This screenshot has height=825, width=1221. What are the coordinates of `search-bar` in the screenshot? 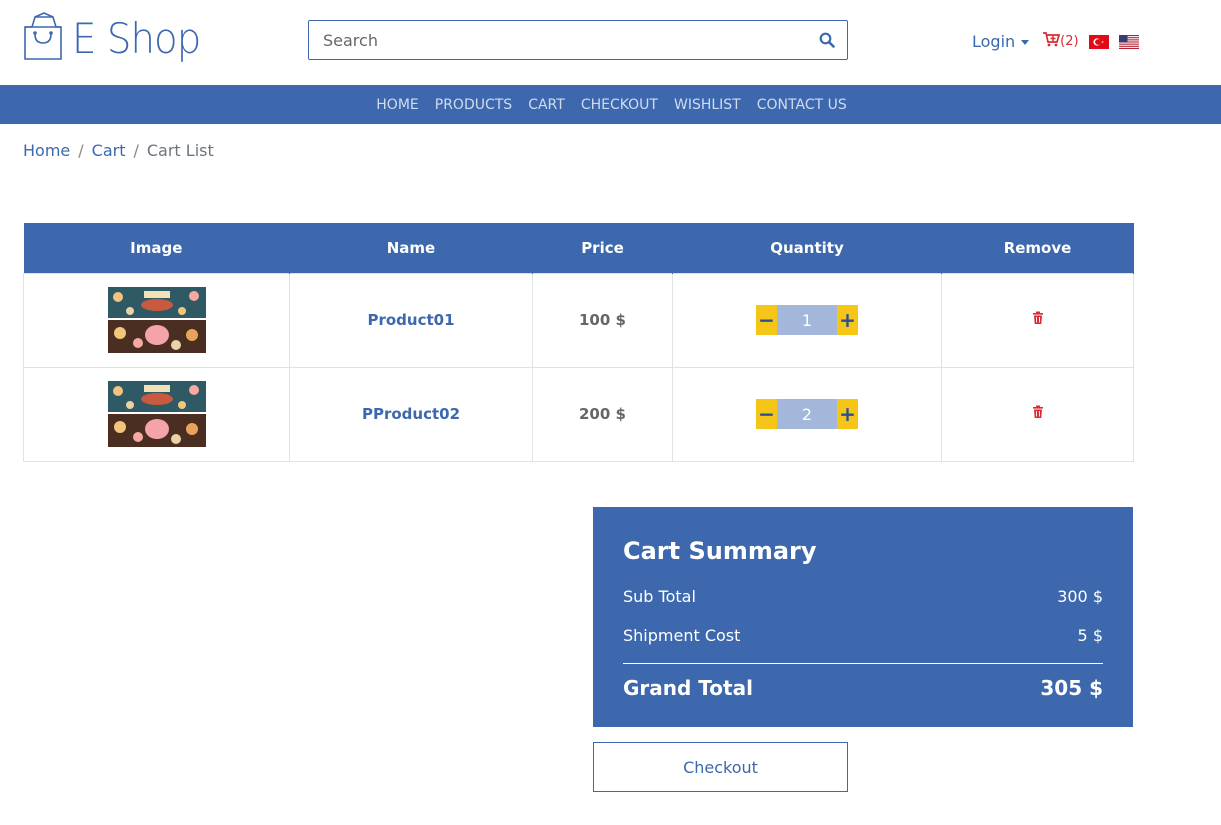 It's located at (578, 40).